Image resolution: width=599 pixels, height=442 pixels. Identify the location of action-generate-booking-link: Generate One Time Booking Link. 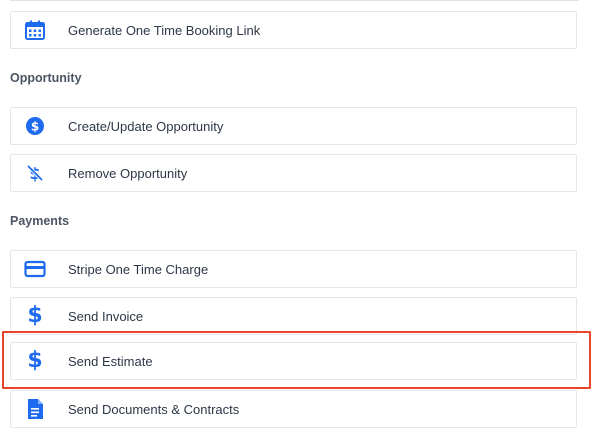
(293, 30).